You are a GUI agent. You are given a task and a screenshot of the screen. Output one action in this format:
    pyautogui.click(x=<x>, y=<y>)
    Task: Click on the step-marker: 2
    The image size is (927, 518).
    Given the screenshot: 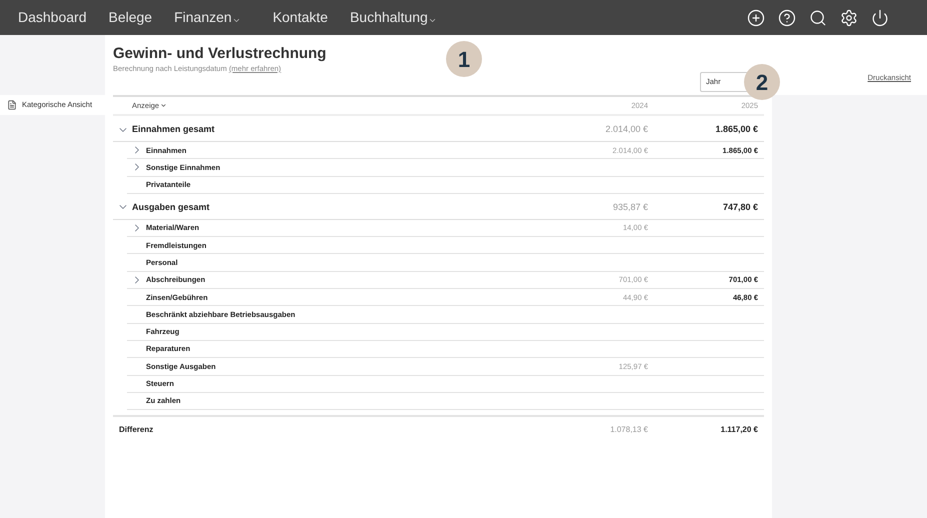 What is the action you would take?
    pyautogui.click(x=762, y=82)
    